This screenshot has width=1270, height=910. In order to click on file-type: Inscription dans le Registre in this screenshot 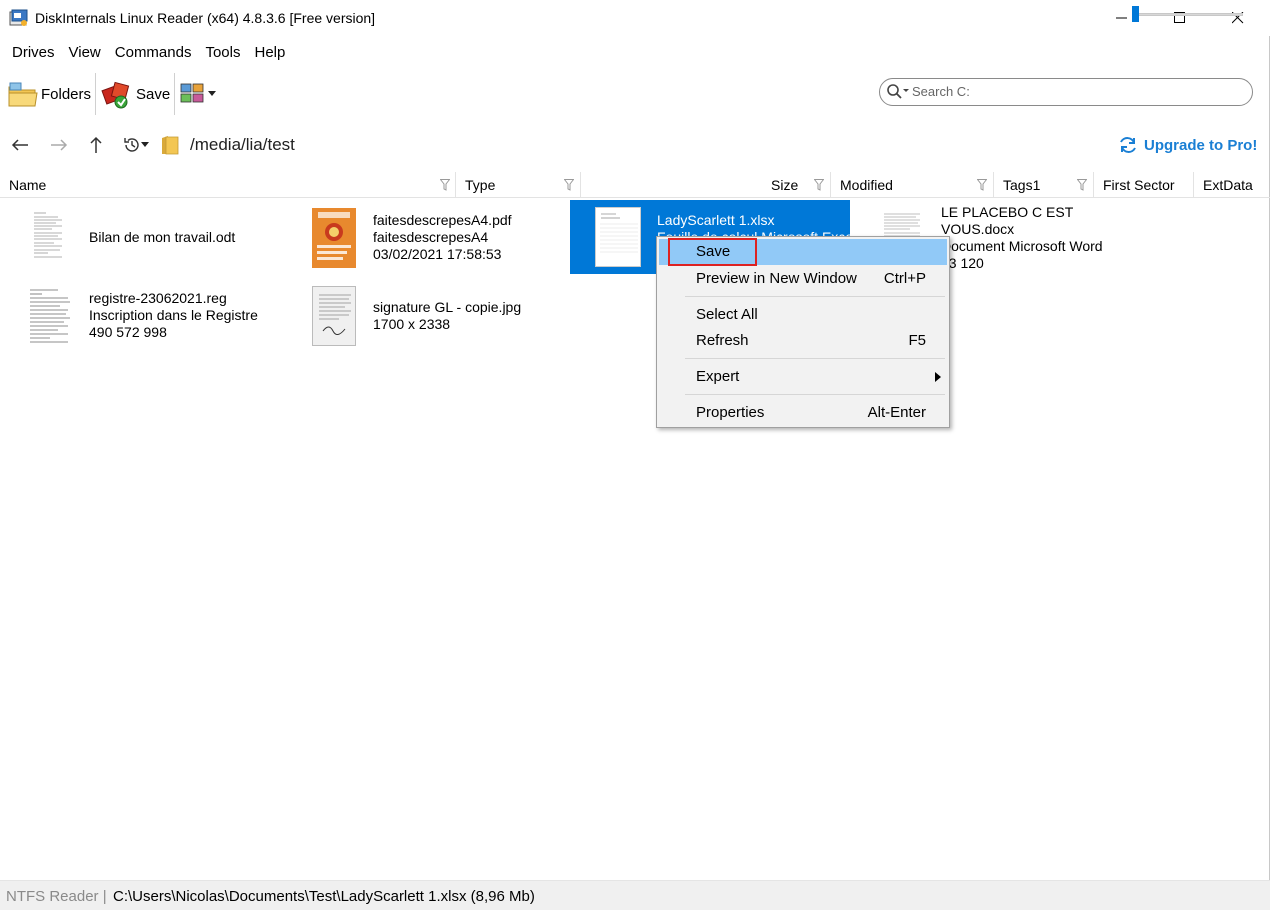, I will do `click(173, 315)`.